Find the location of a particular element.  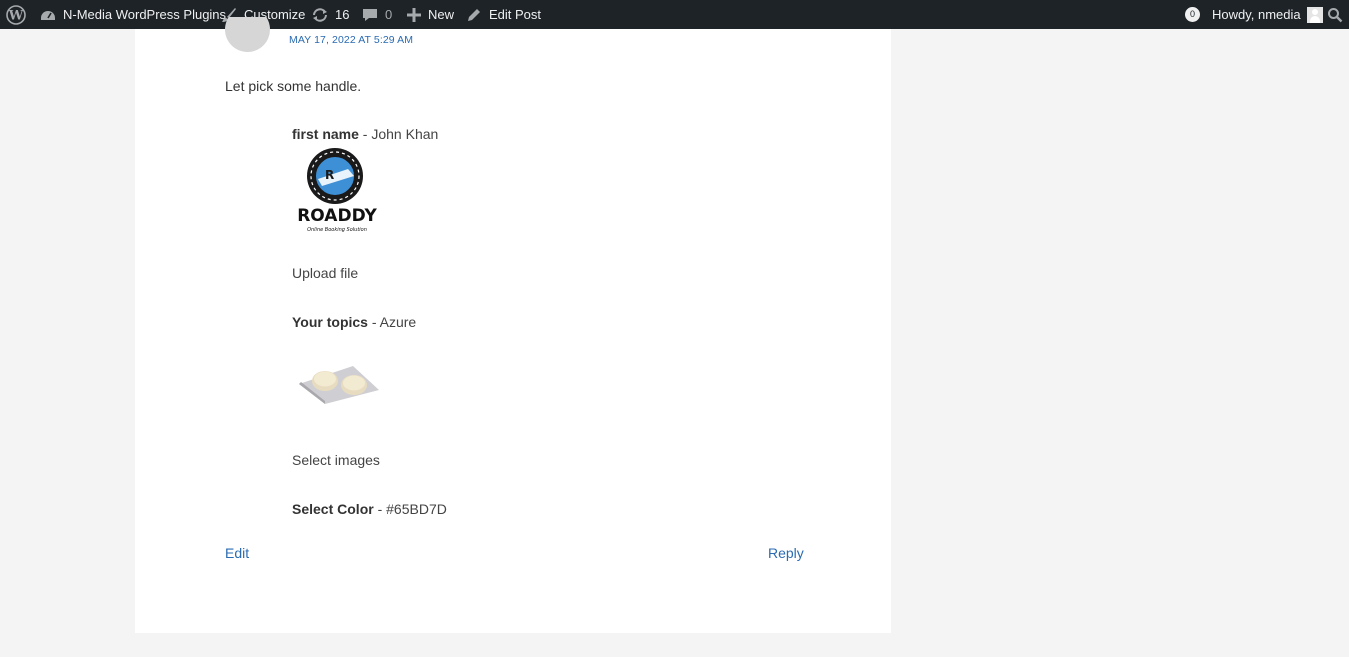

field-select-color: Select Color - #65BD7D is located at coordinates (369, 509).